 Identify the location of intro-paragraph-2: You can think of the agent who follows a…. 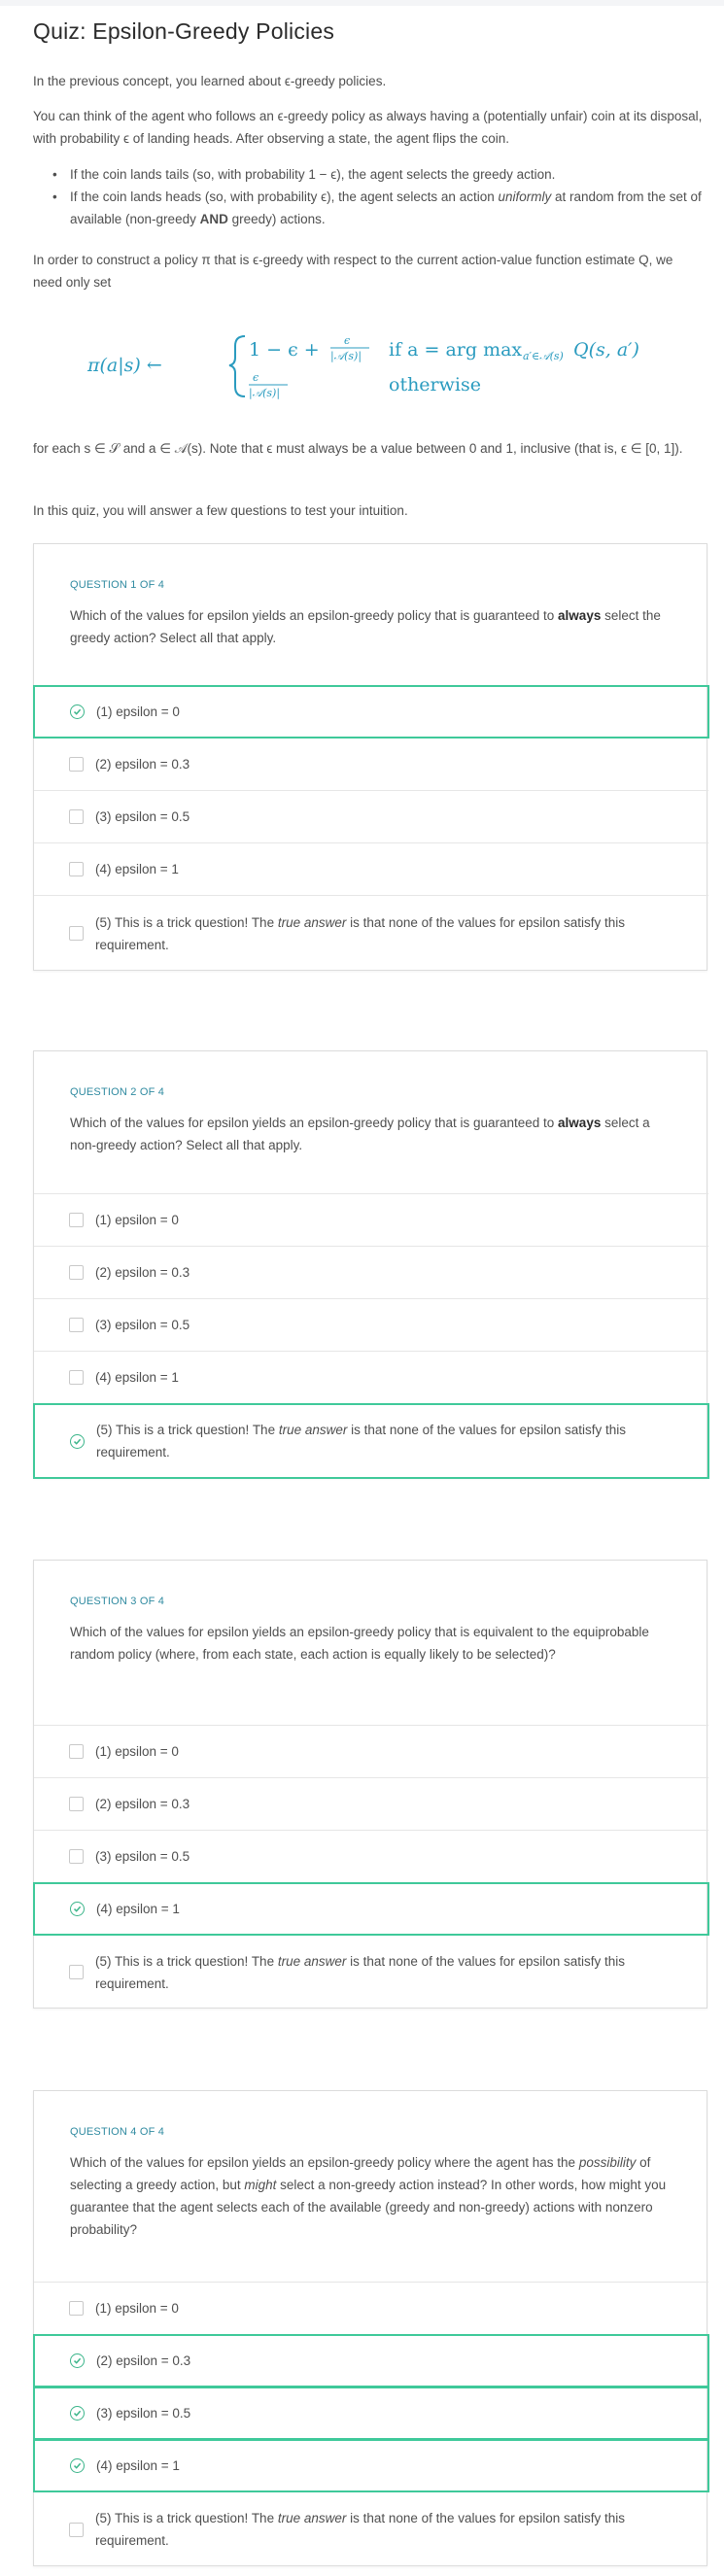
(368, 127).